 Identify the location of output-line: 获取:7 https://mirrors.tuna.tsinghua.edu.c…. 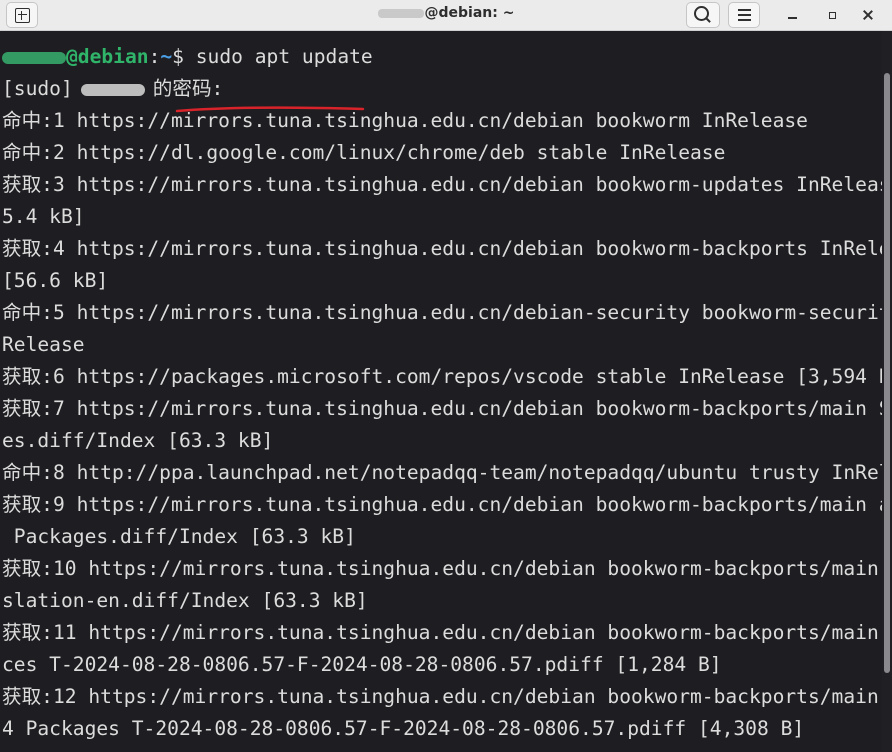
(442, 408).